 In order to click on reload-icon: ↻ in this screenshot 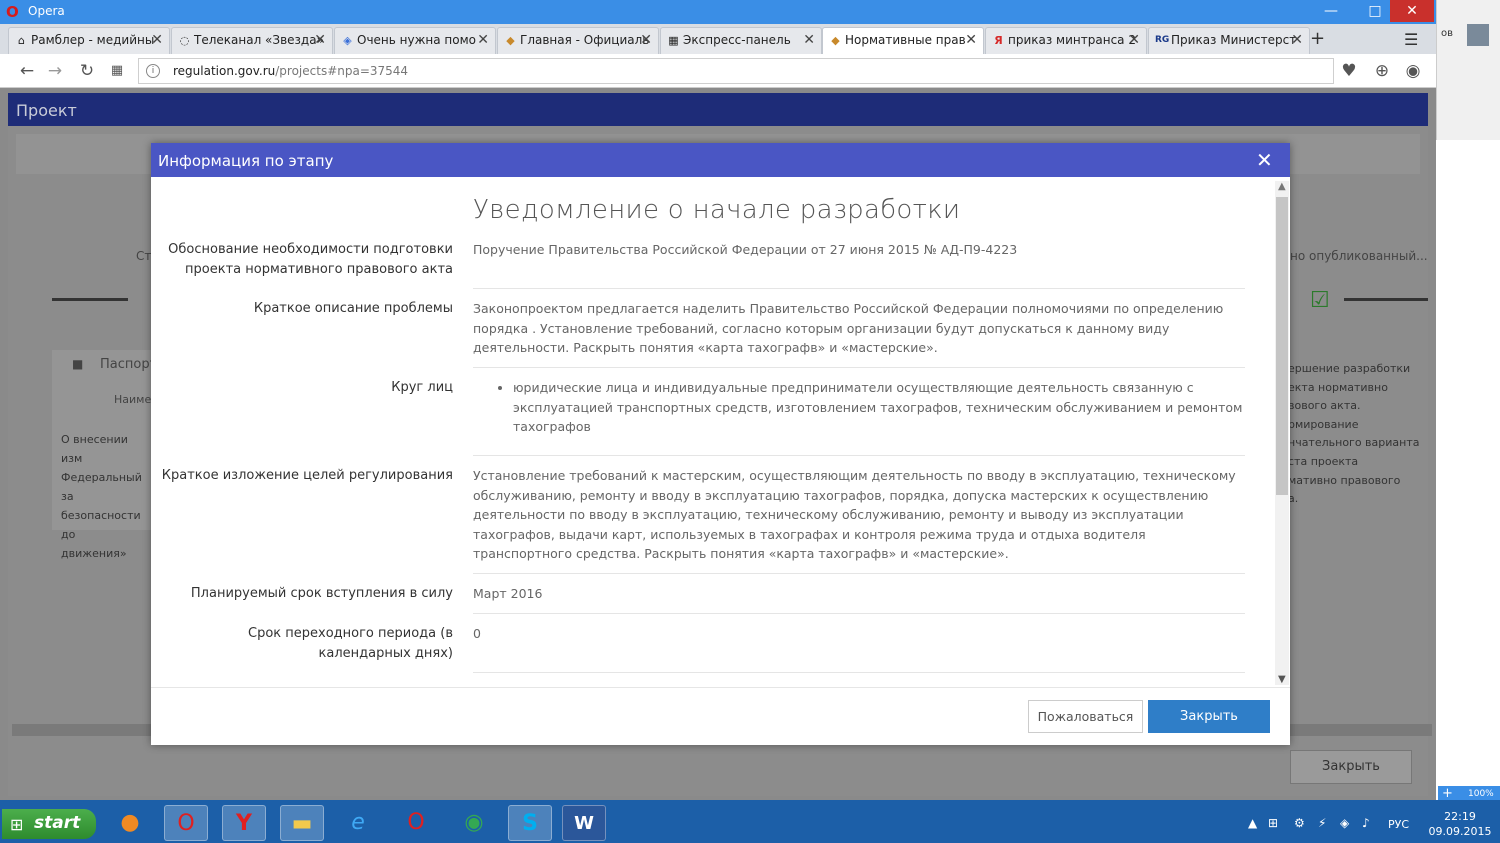, I will do `click(87, 71)`.